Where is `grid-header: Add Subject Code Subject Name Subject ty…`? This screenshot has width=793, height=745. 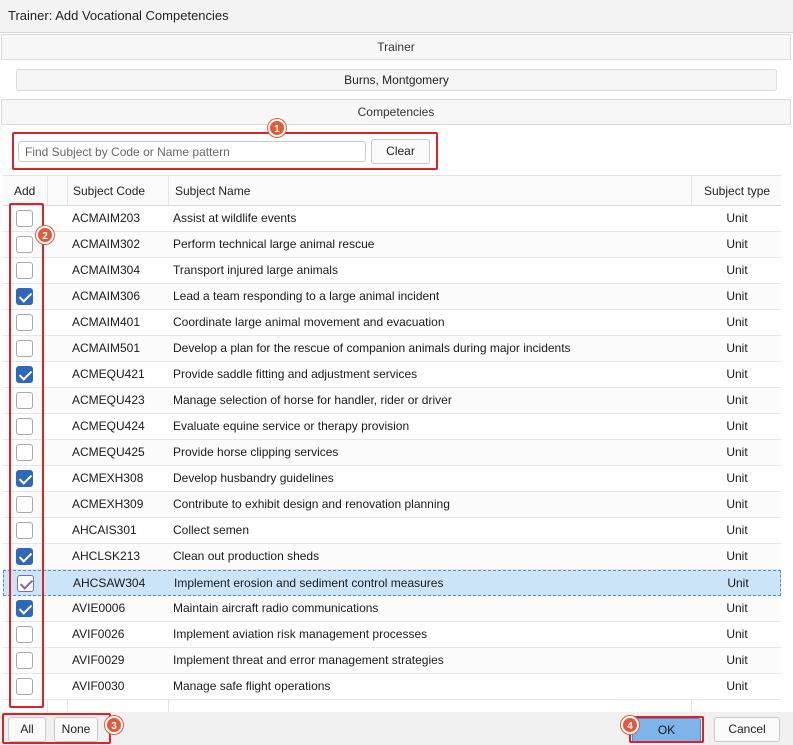
grid-header: Add Subject Code Subject Name Subject ty… is located at coordinates (392, 191).